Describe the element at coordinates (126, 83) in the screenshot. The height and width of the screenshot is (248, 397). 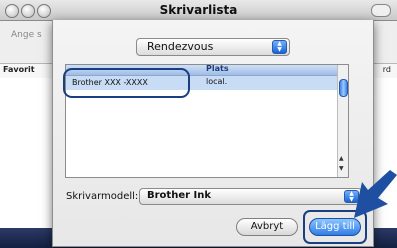
I see `printer-row-highlight` at that location.